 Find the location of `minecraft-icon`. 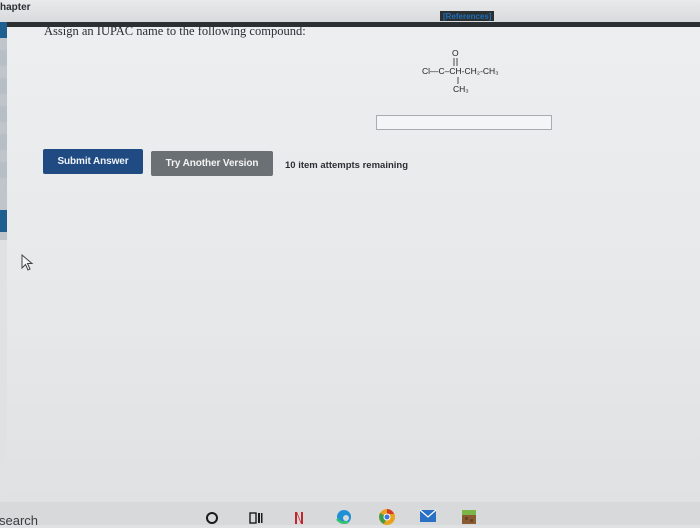

minecraft-icon is located at coordinates (469, 517).